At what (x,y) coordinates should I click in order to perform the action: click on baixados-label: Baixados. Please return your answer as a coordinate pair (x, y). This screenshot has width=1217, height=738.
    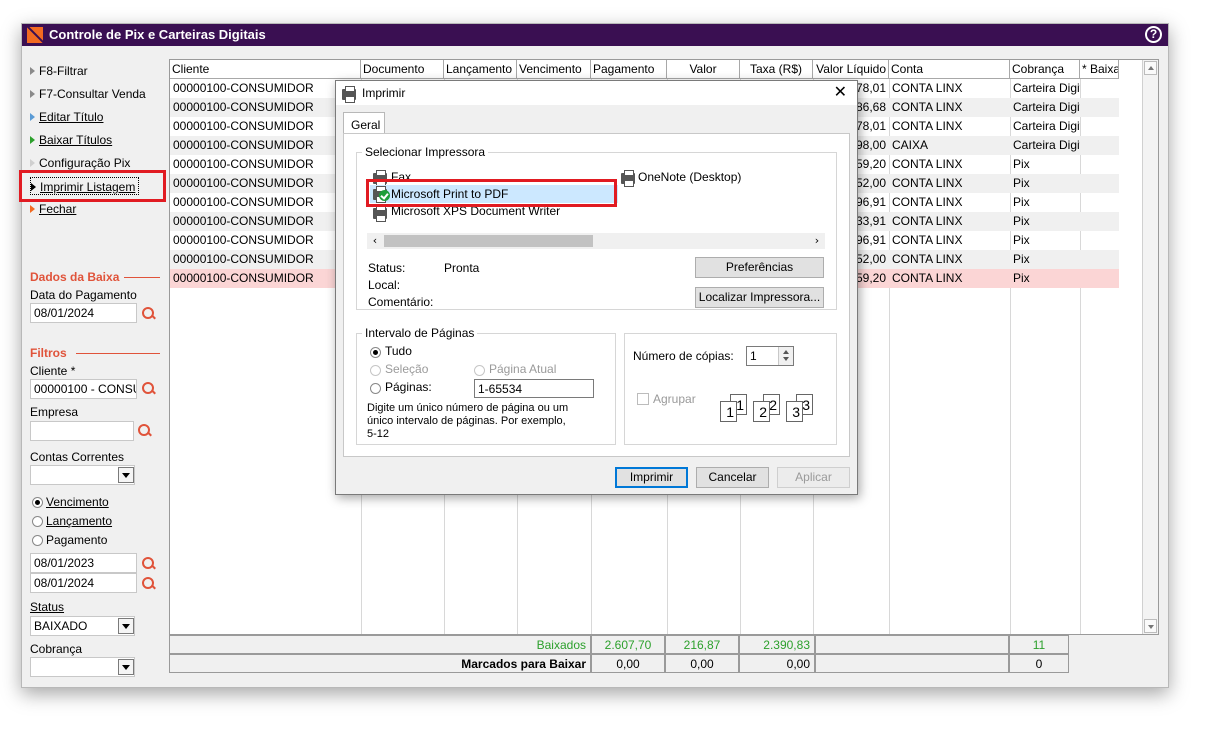
    Looking at the image, I should click on (380, 644).